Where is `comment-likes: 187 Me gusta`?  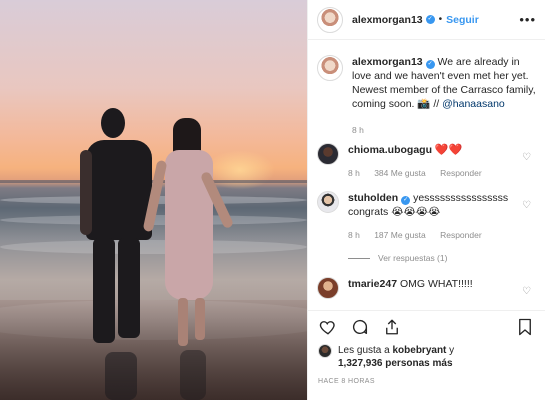 comment-likes: 187 Me gusta is located at coordinates (400, 235).